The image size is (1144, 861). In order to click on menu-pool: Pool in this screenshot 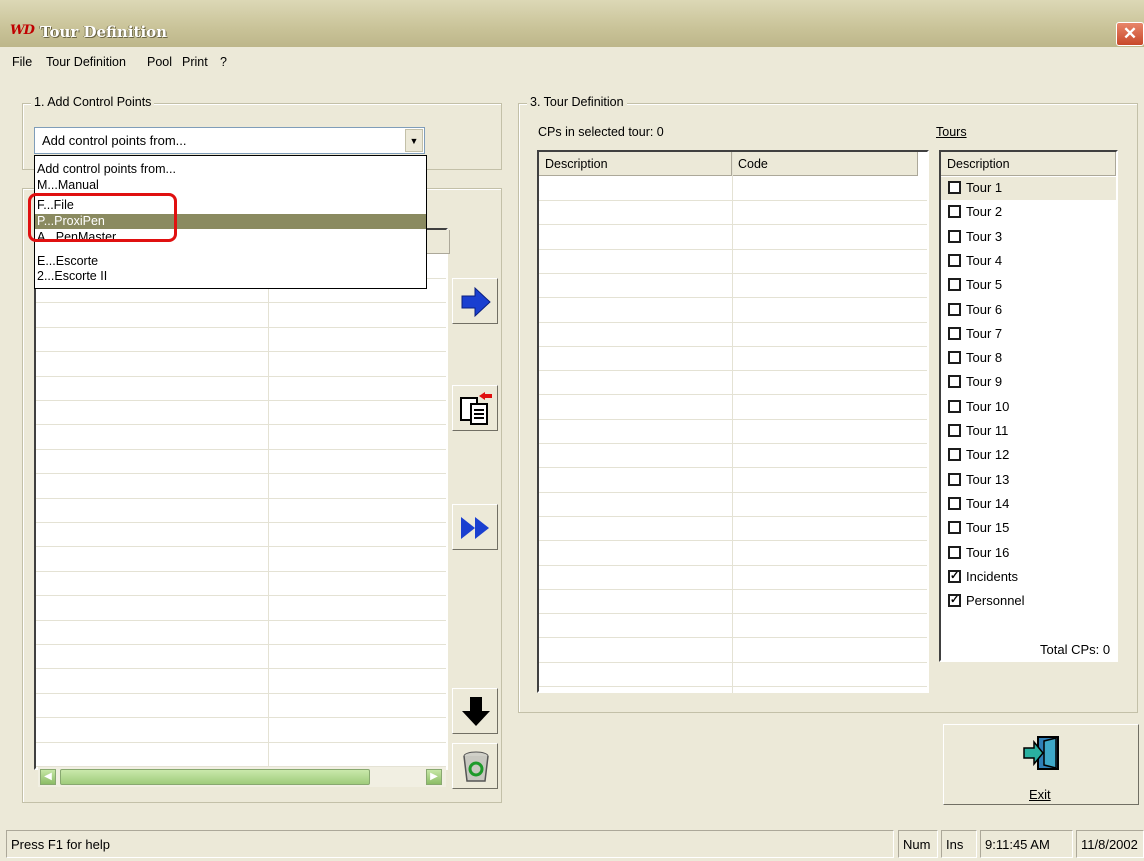, I will do `click(159, 62)`.